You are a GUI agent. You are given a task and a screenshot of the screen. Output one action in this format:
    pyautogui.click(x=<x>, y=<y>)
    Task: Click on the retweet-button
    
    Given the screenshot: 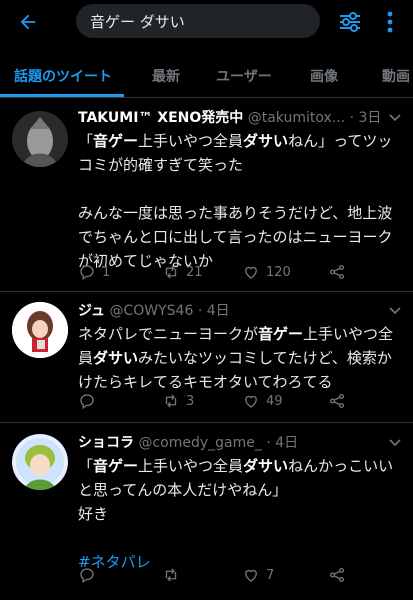 What is the action you would take?
    pyautogui.click(x=174, y=575)
    